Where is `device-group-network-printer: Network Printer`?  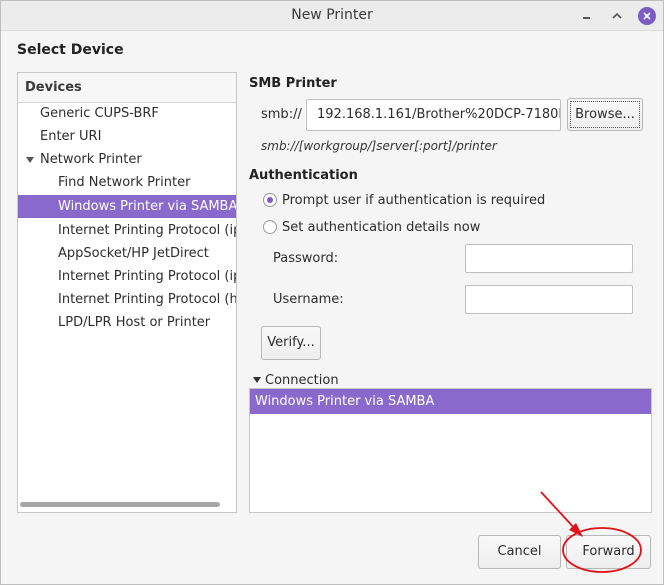
device-group-network-printer: Network Printer is located at coordinates (127, 159).